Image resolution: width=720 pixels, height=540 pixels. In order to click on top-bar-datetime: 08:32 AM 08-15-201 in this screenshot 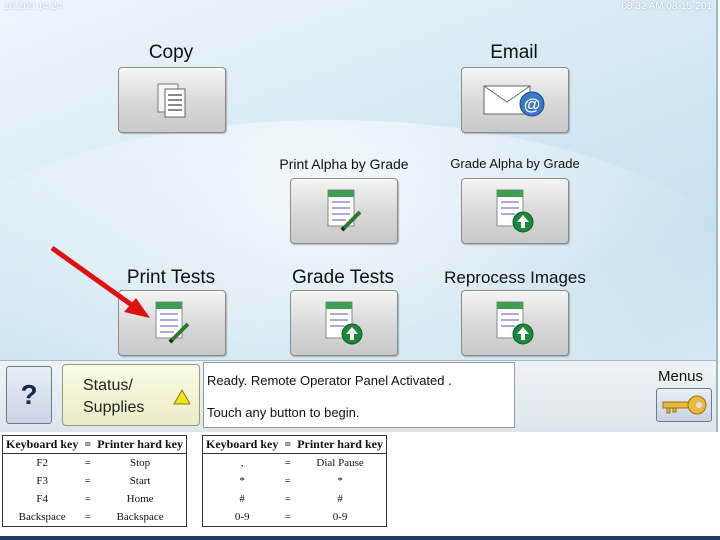, I will do `click(666, 6)`.